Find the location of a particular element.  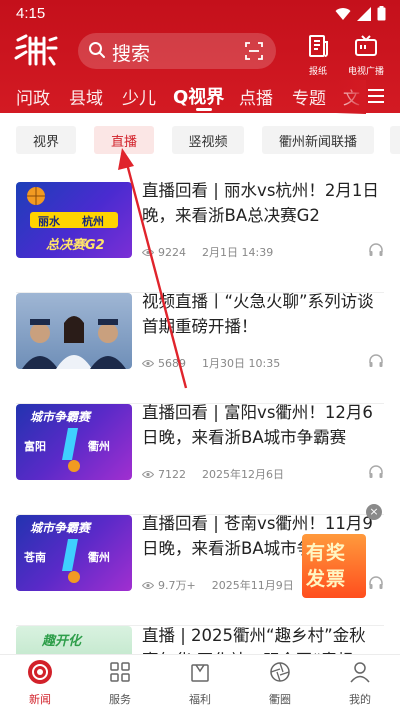

bottom-nav: 新闻 服务 福利 衢圈 我的 is located at coordinates (200, 682).